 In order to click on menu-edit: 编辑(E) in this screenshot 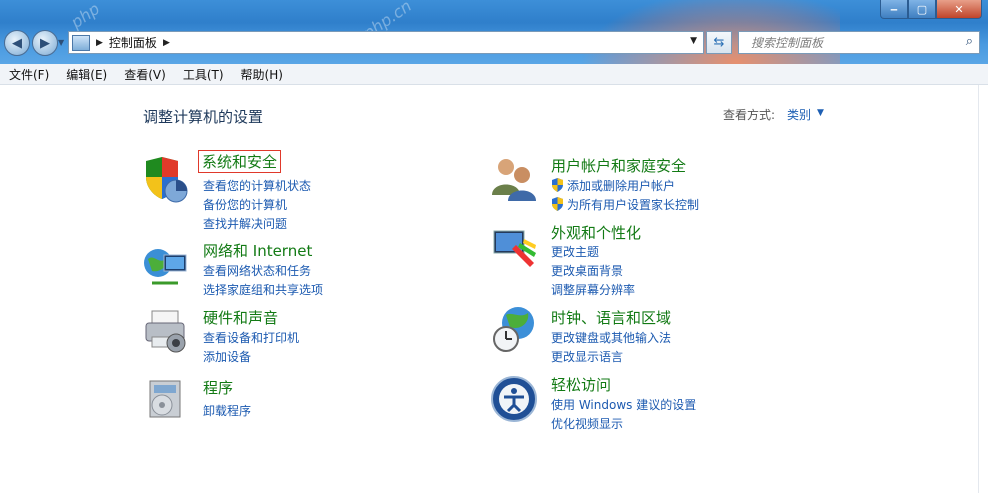, I will do `click(86, 74)`.